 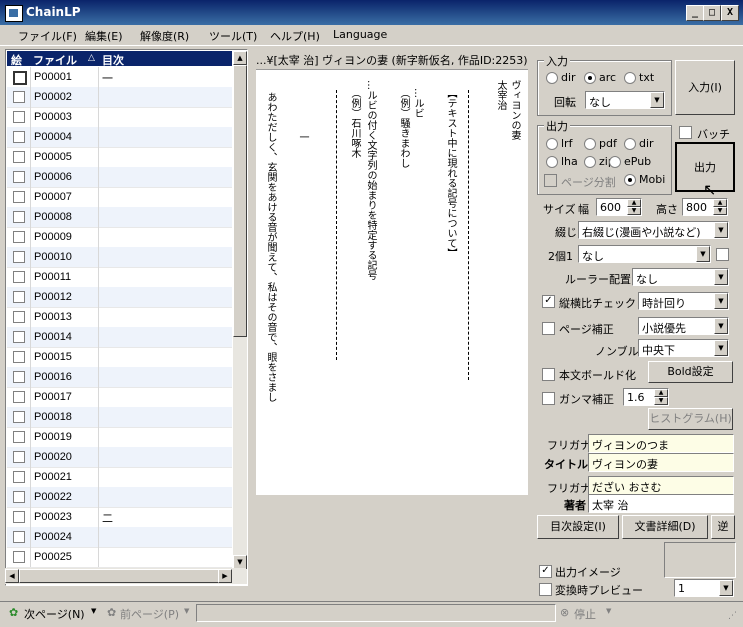 What do you see at coordinates (119, 537) in the screenshot?
I see `table-row: P00024` at bounding box center [119, 537].